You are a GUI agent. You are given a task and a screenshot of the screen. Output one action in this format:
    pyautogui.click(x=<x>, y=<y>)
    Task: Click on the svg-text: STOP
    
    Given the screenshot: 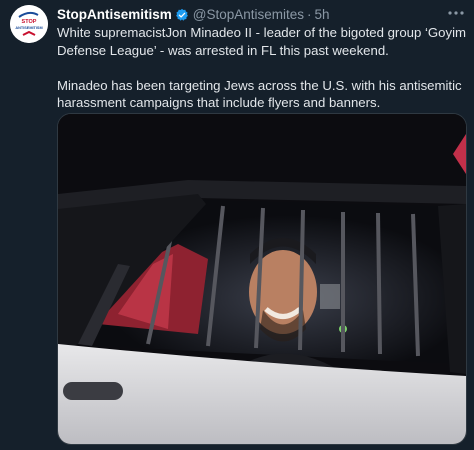 What is the action you would take?
    pyautogui.click(x=29, y=22)
    